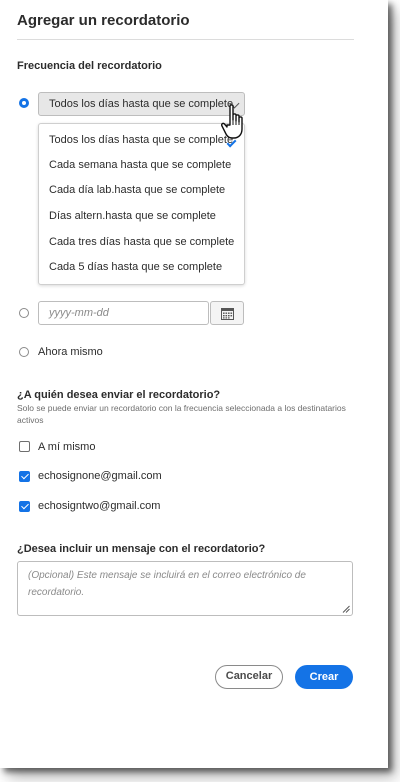 This screenshot has height=782, width=400. Describe the element at coordinates (141, 242) in the screenshot. I see `frequency-option: Cada tres días hasta que se complete` at that location.